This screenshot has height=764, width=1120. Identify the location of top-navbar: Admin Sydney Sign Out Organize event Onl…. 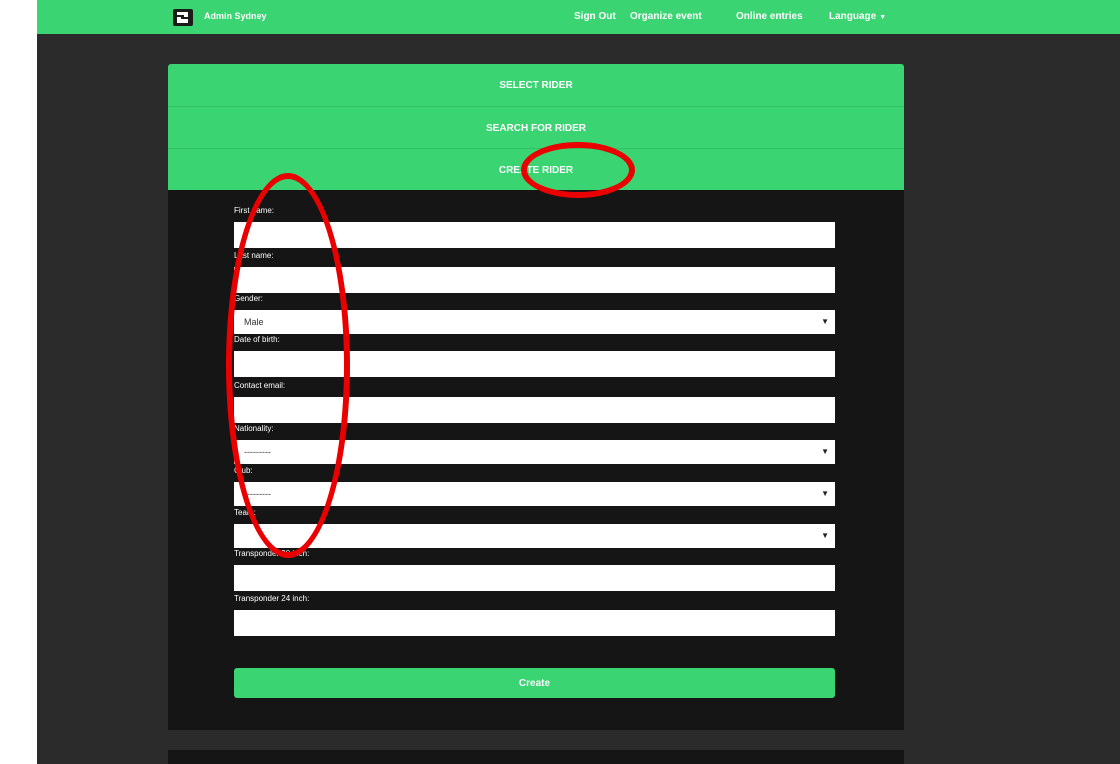
(578, 17).